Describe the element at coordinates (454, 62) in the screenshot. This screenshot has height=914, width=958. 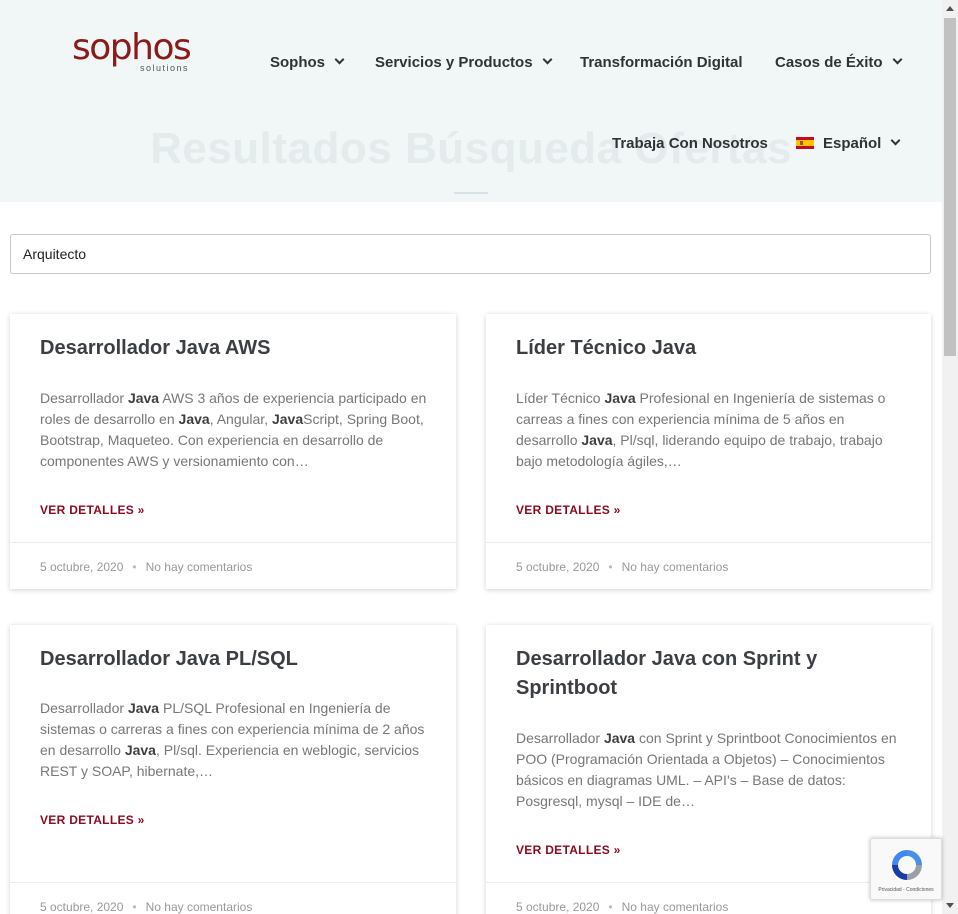
I see `nav-label: Servicios y Productos` at that location.